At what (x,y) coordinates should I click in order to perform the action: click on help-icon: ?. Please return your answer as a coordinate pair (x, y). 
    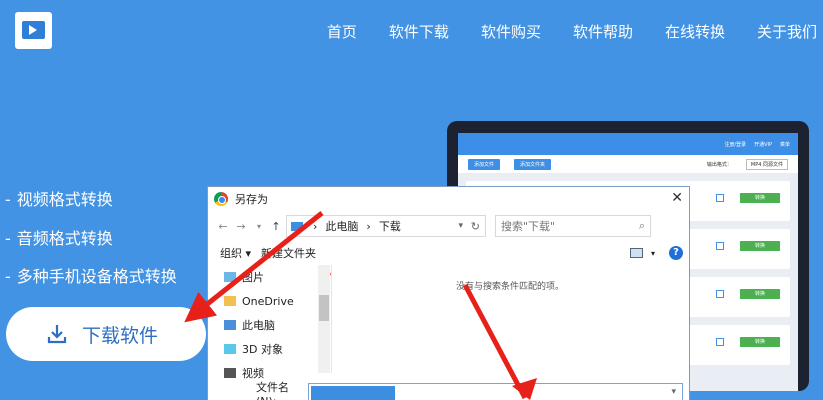
    Looking at the image, I should click on (676, 253).